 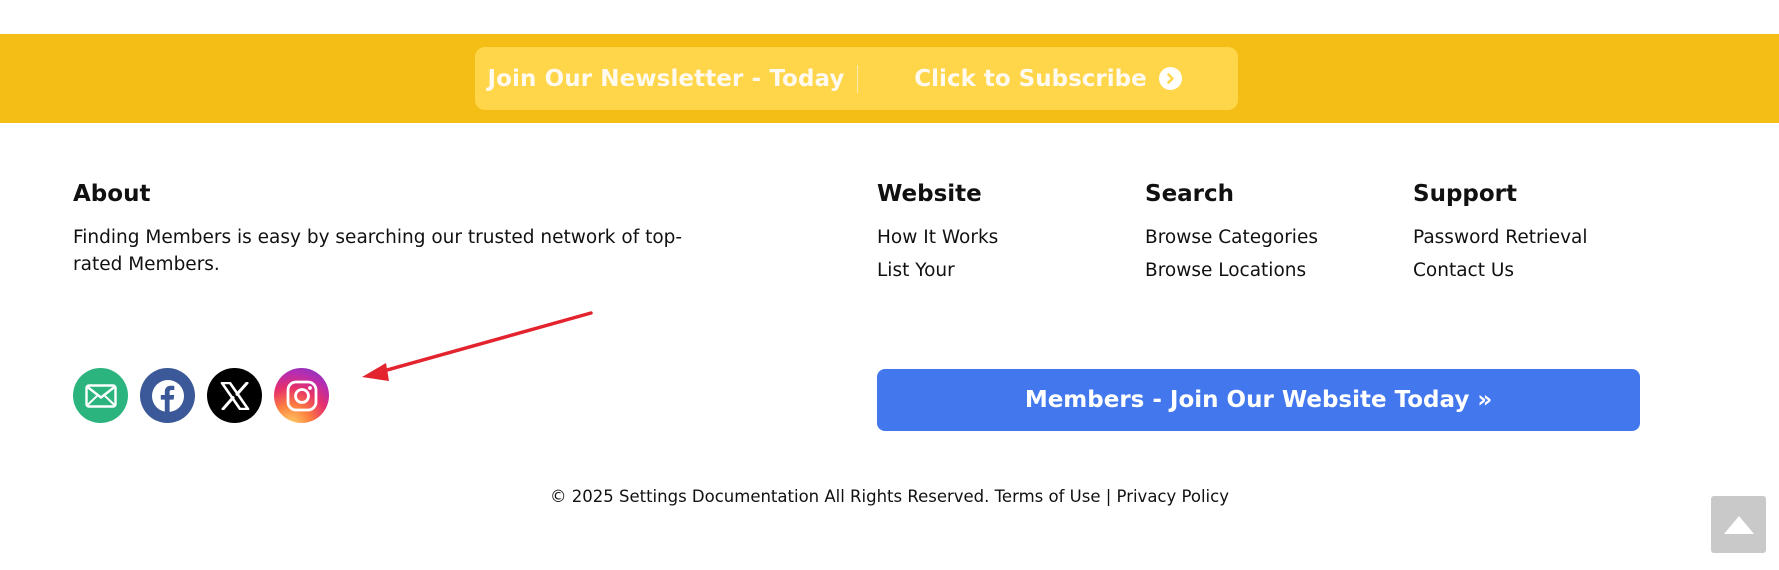 What do you see at coordinates (201, 395) in the screenshot?
I see `social-icons` at bounding box center [201, 395].